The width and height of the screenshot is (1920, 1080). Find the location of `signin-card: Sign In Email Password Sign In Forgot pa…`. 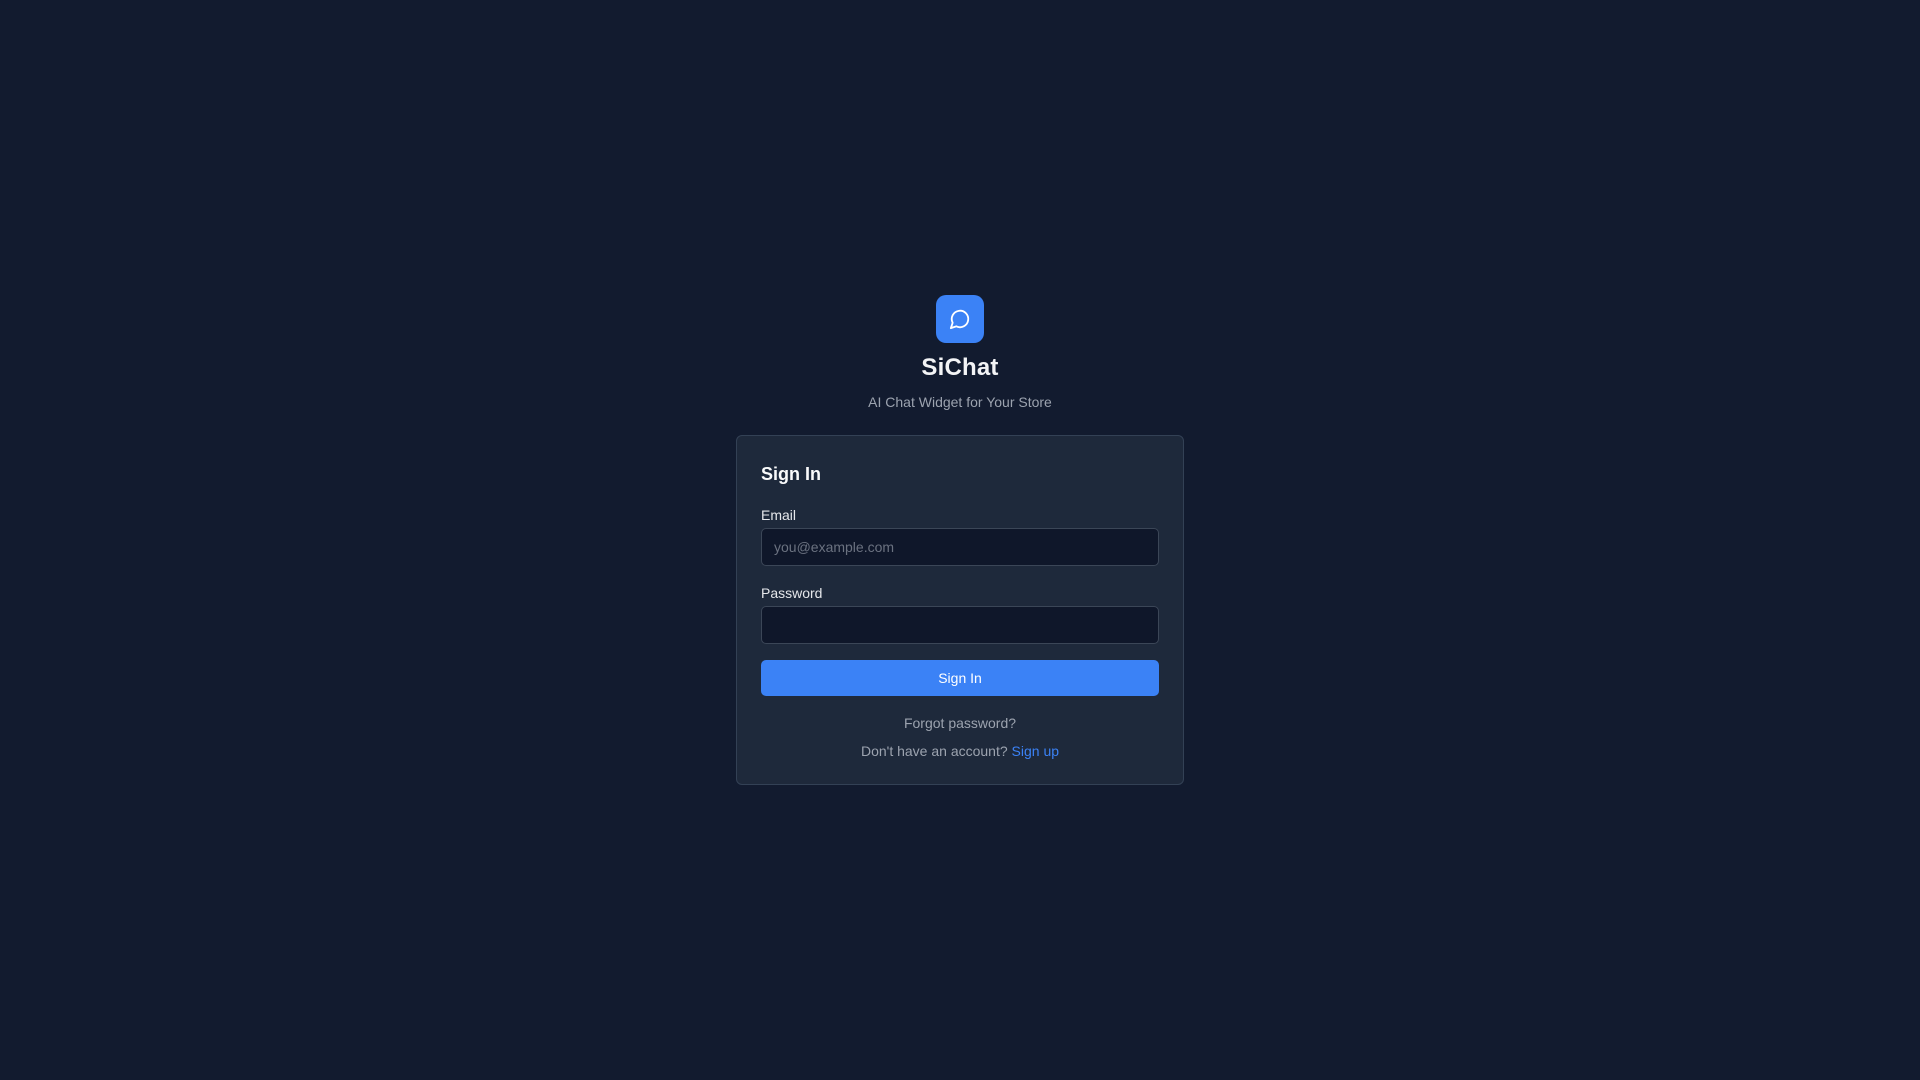

signin-card: Sign In Email Password Sign In Forgot pa… is located at coordinates (960, 610).